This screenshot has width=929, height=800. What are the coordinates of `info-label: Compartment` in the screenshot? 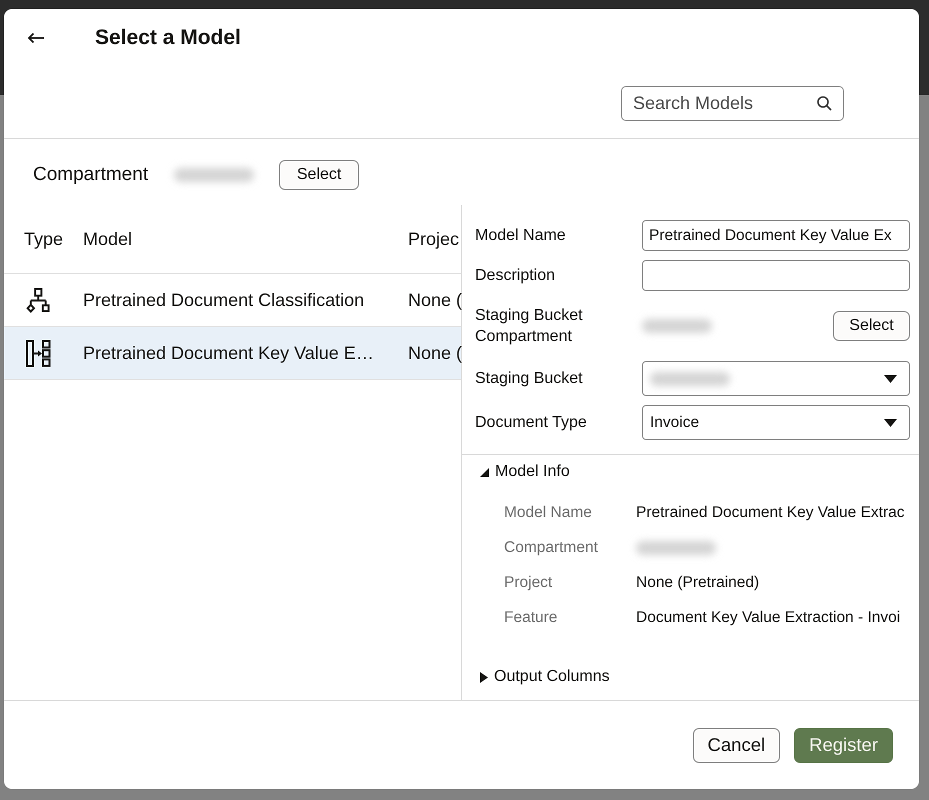 It's located at (551, 547).